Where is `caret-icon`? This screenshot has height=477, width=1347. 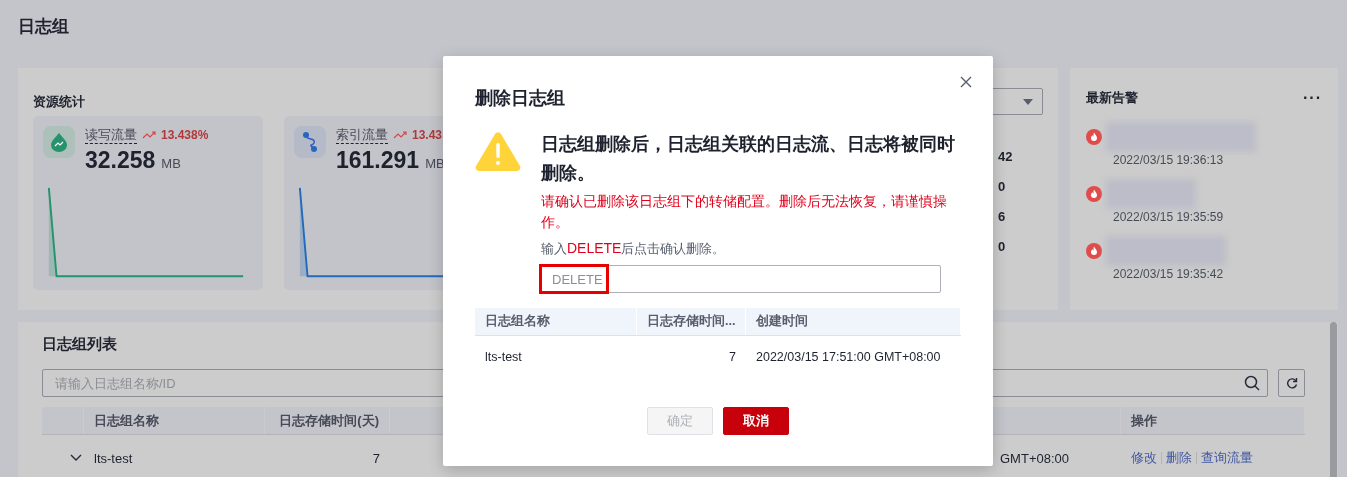
caret-icon is located at coordinates (1028, 101).